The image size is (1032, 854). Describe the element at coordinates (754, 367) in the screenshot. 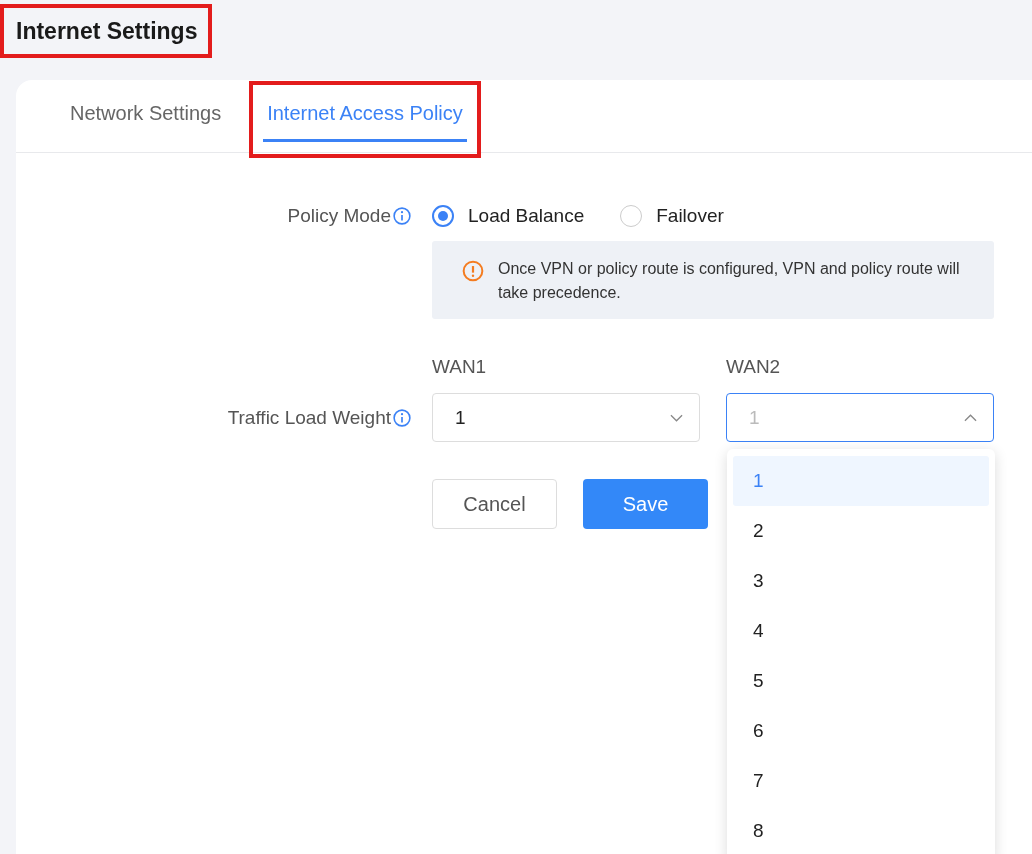

I see `column-label: WAN2` at that location.